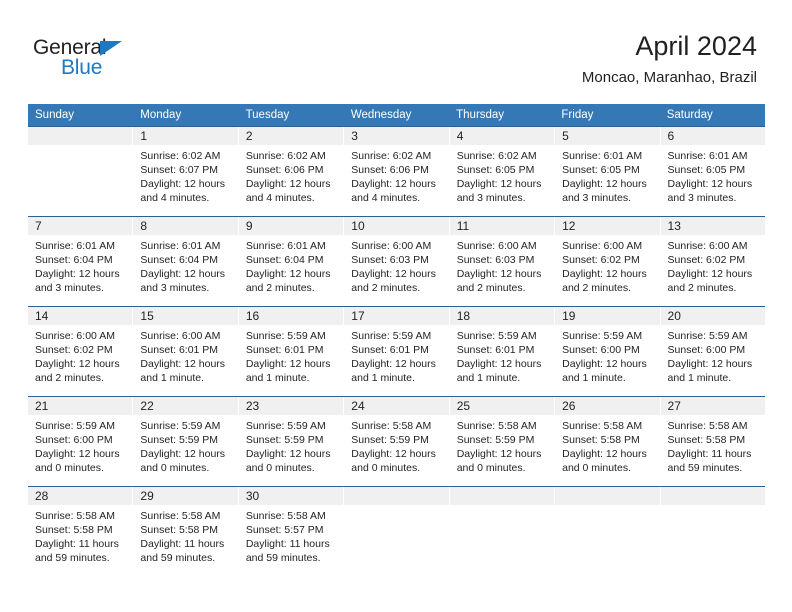 The width and height of the screenshot is (792, 612). I want to click on sunrise-text: Sunrise: 6:02 AM, so click(180, 156).